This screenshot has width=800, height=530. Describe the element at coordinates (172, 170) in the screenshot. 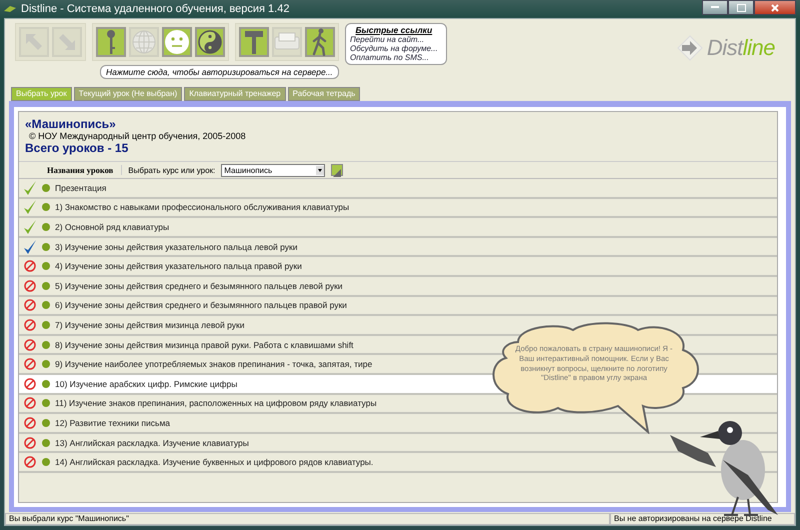

I see `picker-label: Выбрать курс или урок:` at that location.